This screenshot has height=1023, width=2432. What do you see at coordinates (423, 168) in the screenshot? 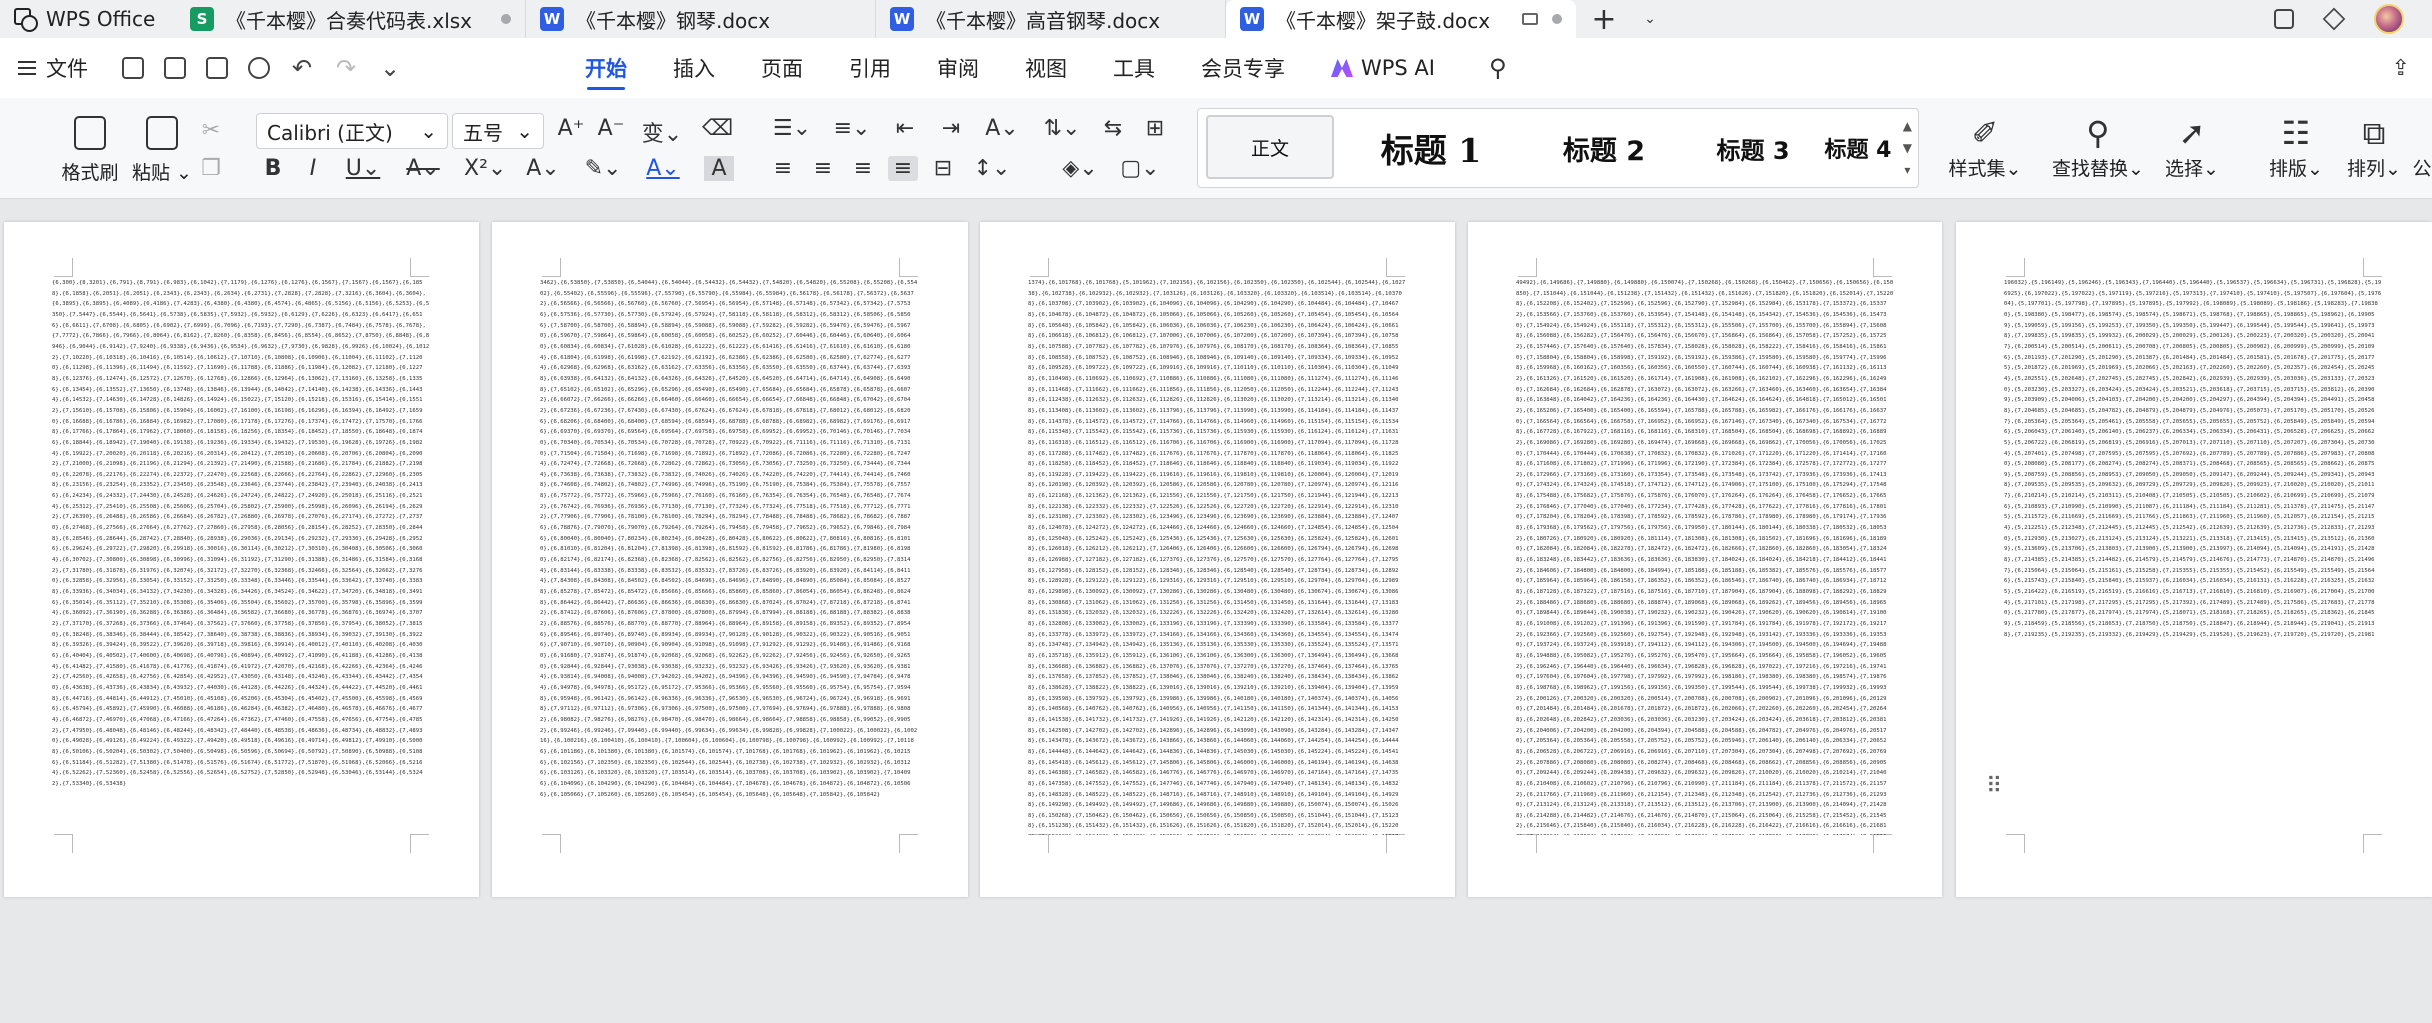
I see `strikethrough-icon: A⌄` at bounding box center [423, 168].